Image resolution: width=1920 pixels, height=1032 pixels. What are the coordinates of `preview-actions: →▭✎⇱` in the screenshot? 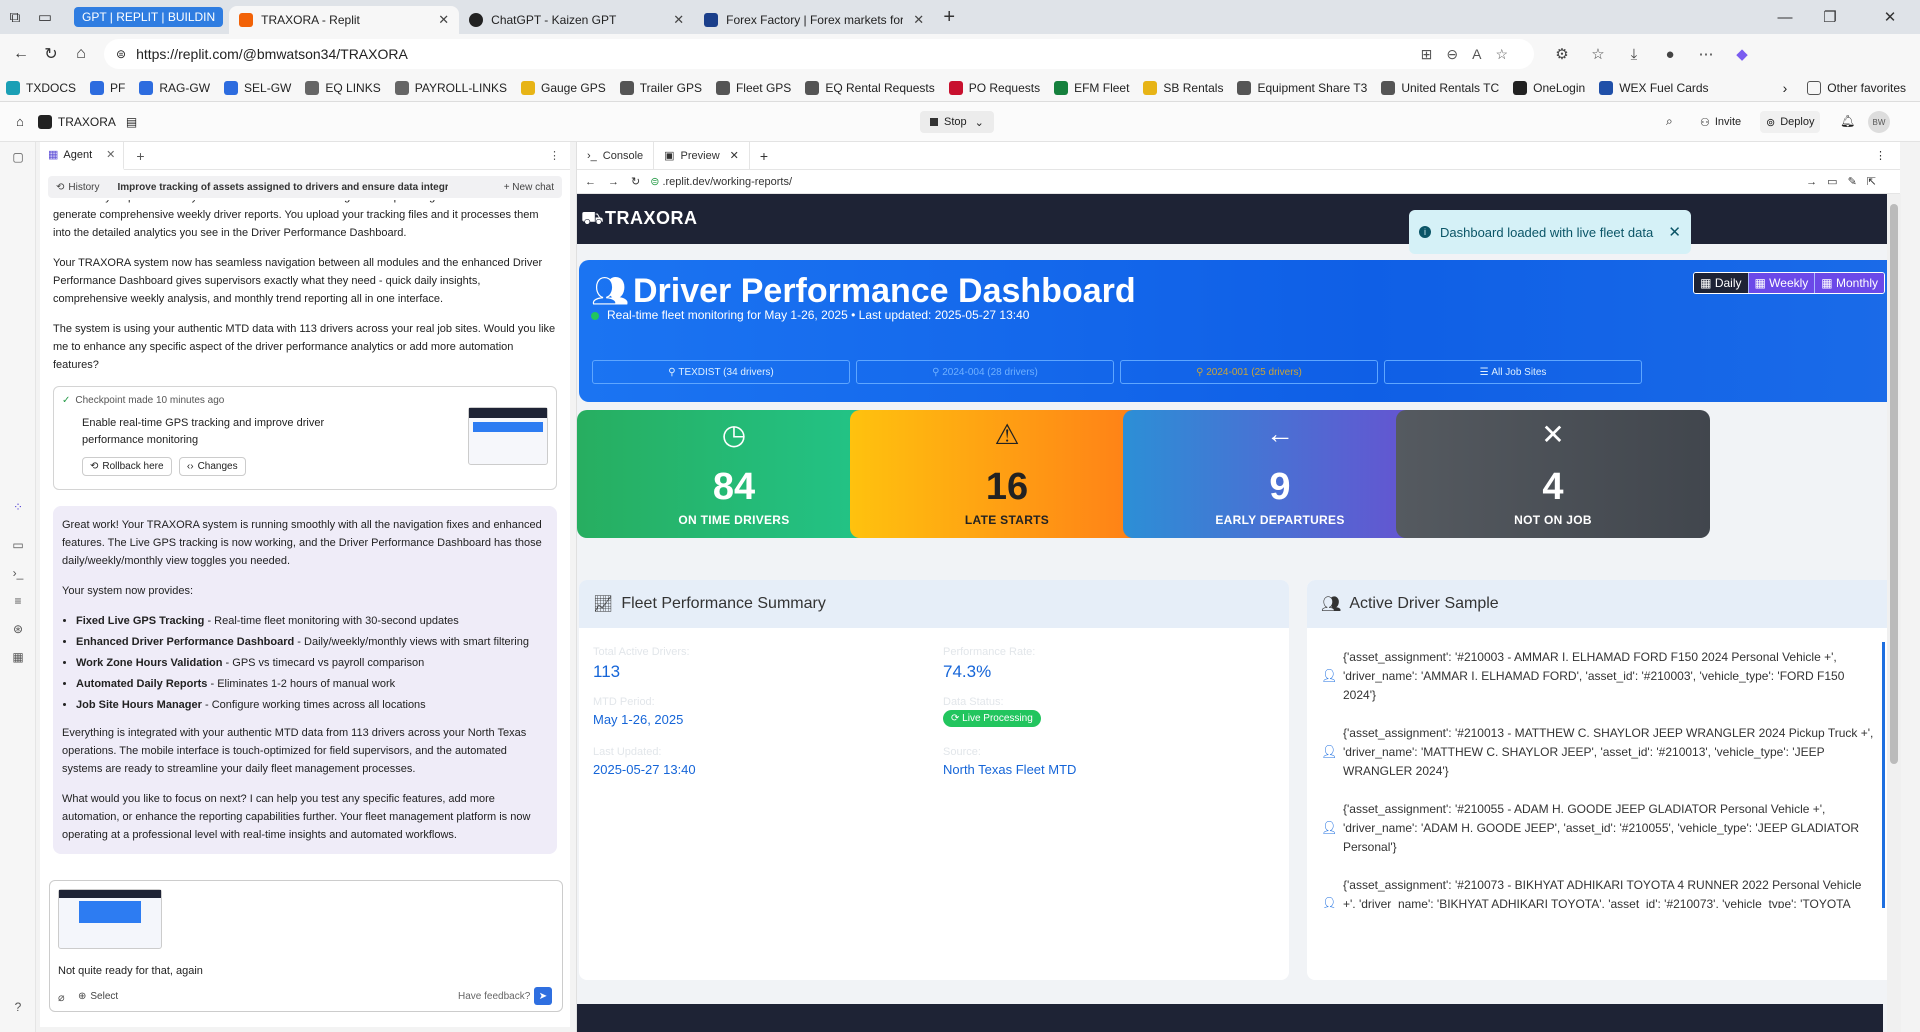 It's located at (1846, 181).